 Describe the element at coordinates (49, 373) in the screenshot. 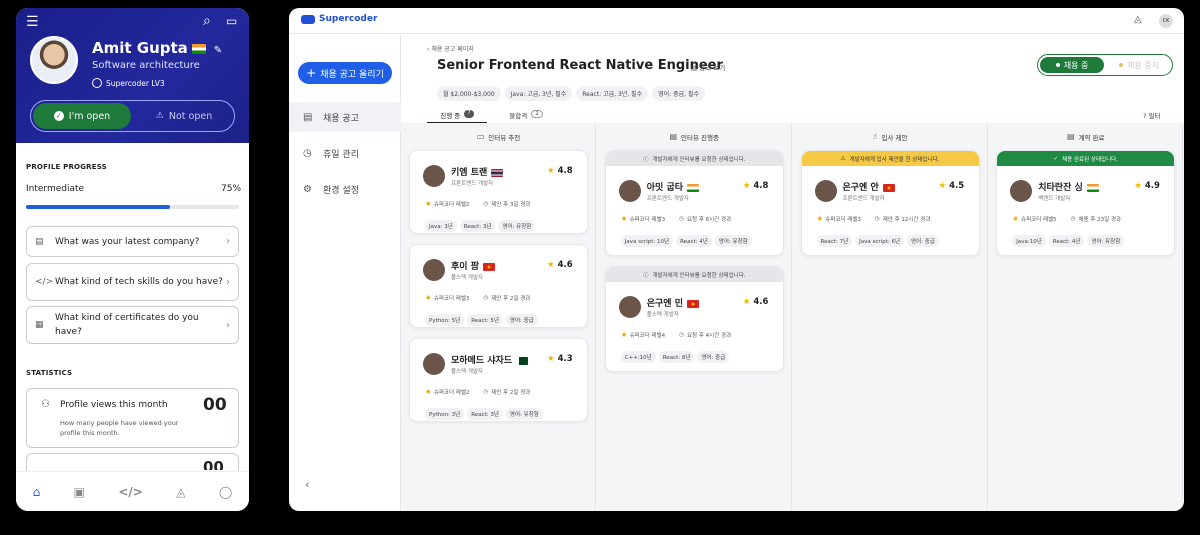

I see `statistics-heading: STATISTICS` at that location.